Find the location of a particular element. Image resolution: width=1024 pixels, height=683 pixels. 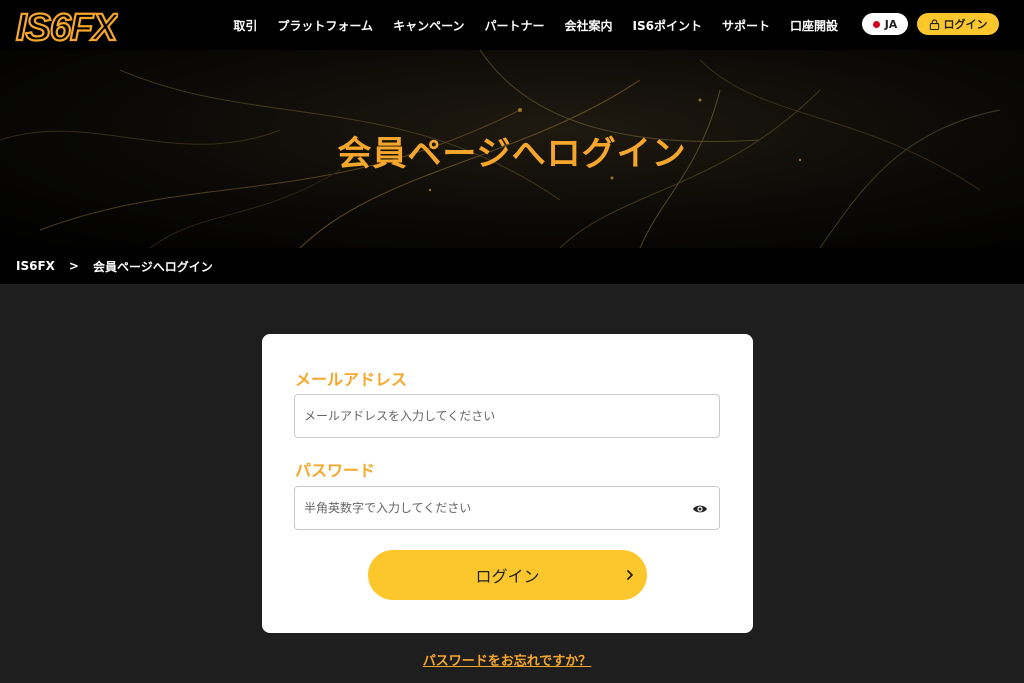

language-label: JA is located at coordinates (891, 24).